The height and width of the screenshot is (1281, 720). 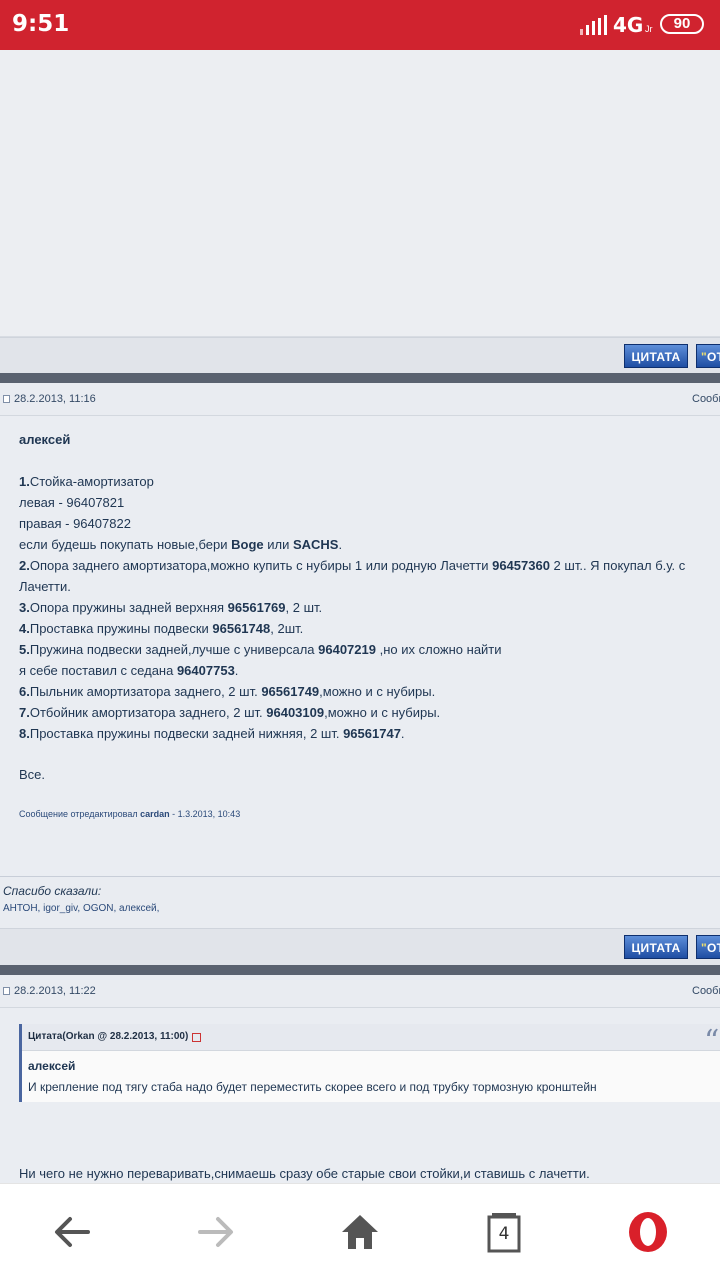 I want to click on network-activity: Jr, so click(x=649, y=29).